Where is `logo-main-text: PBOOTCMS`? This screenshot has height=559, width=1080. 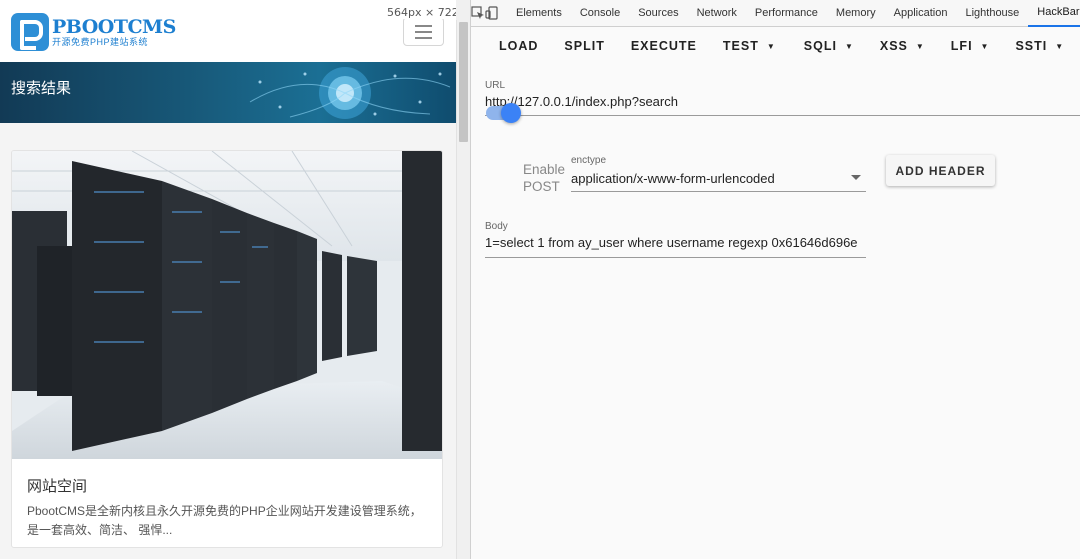
logo-main-text: PBOOTCMS is located at coordinates (114, 26).